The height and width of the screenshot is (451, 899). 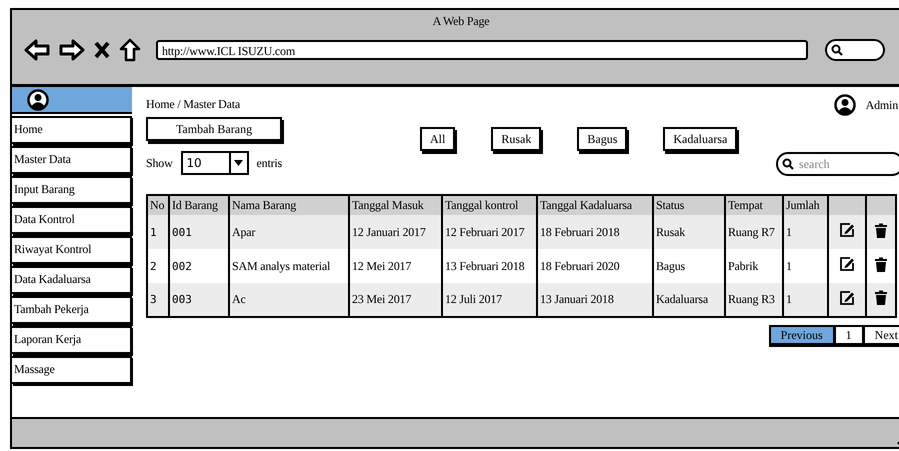 I want to click on table-cell: 3, so click(x=158, y=300).